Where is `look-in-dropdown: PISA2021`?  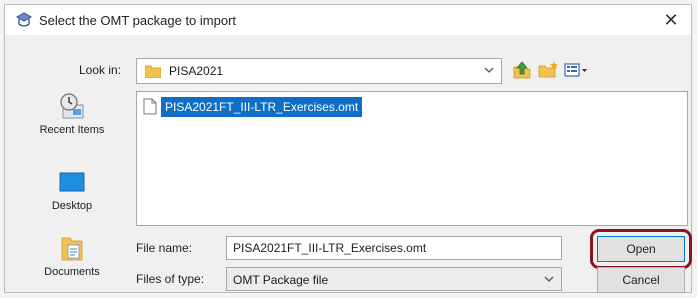 look-in-dropdown: PISA2021 is located at coordinates (319, 71).